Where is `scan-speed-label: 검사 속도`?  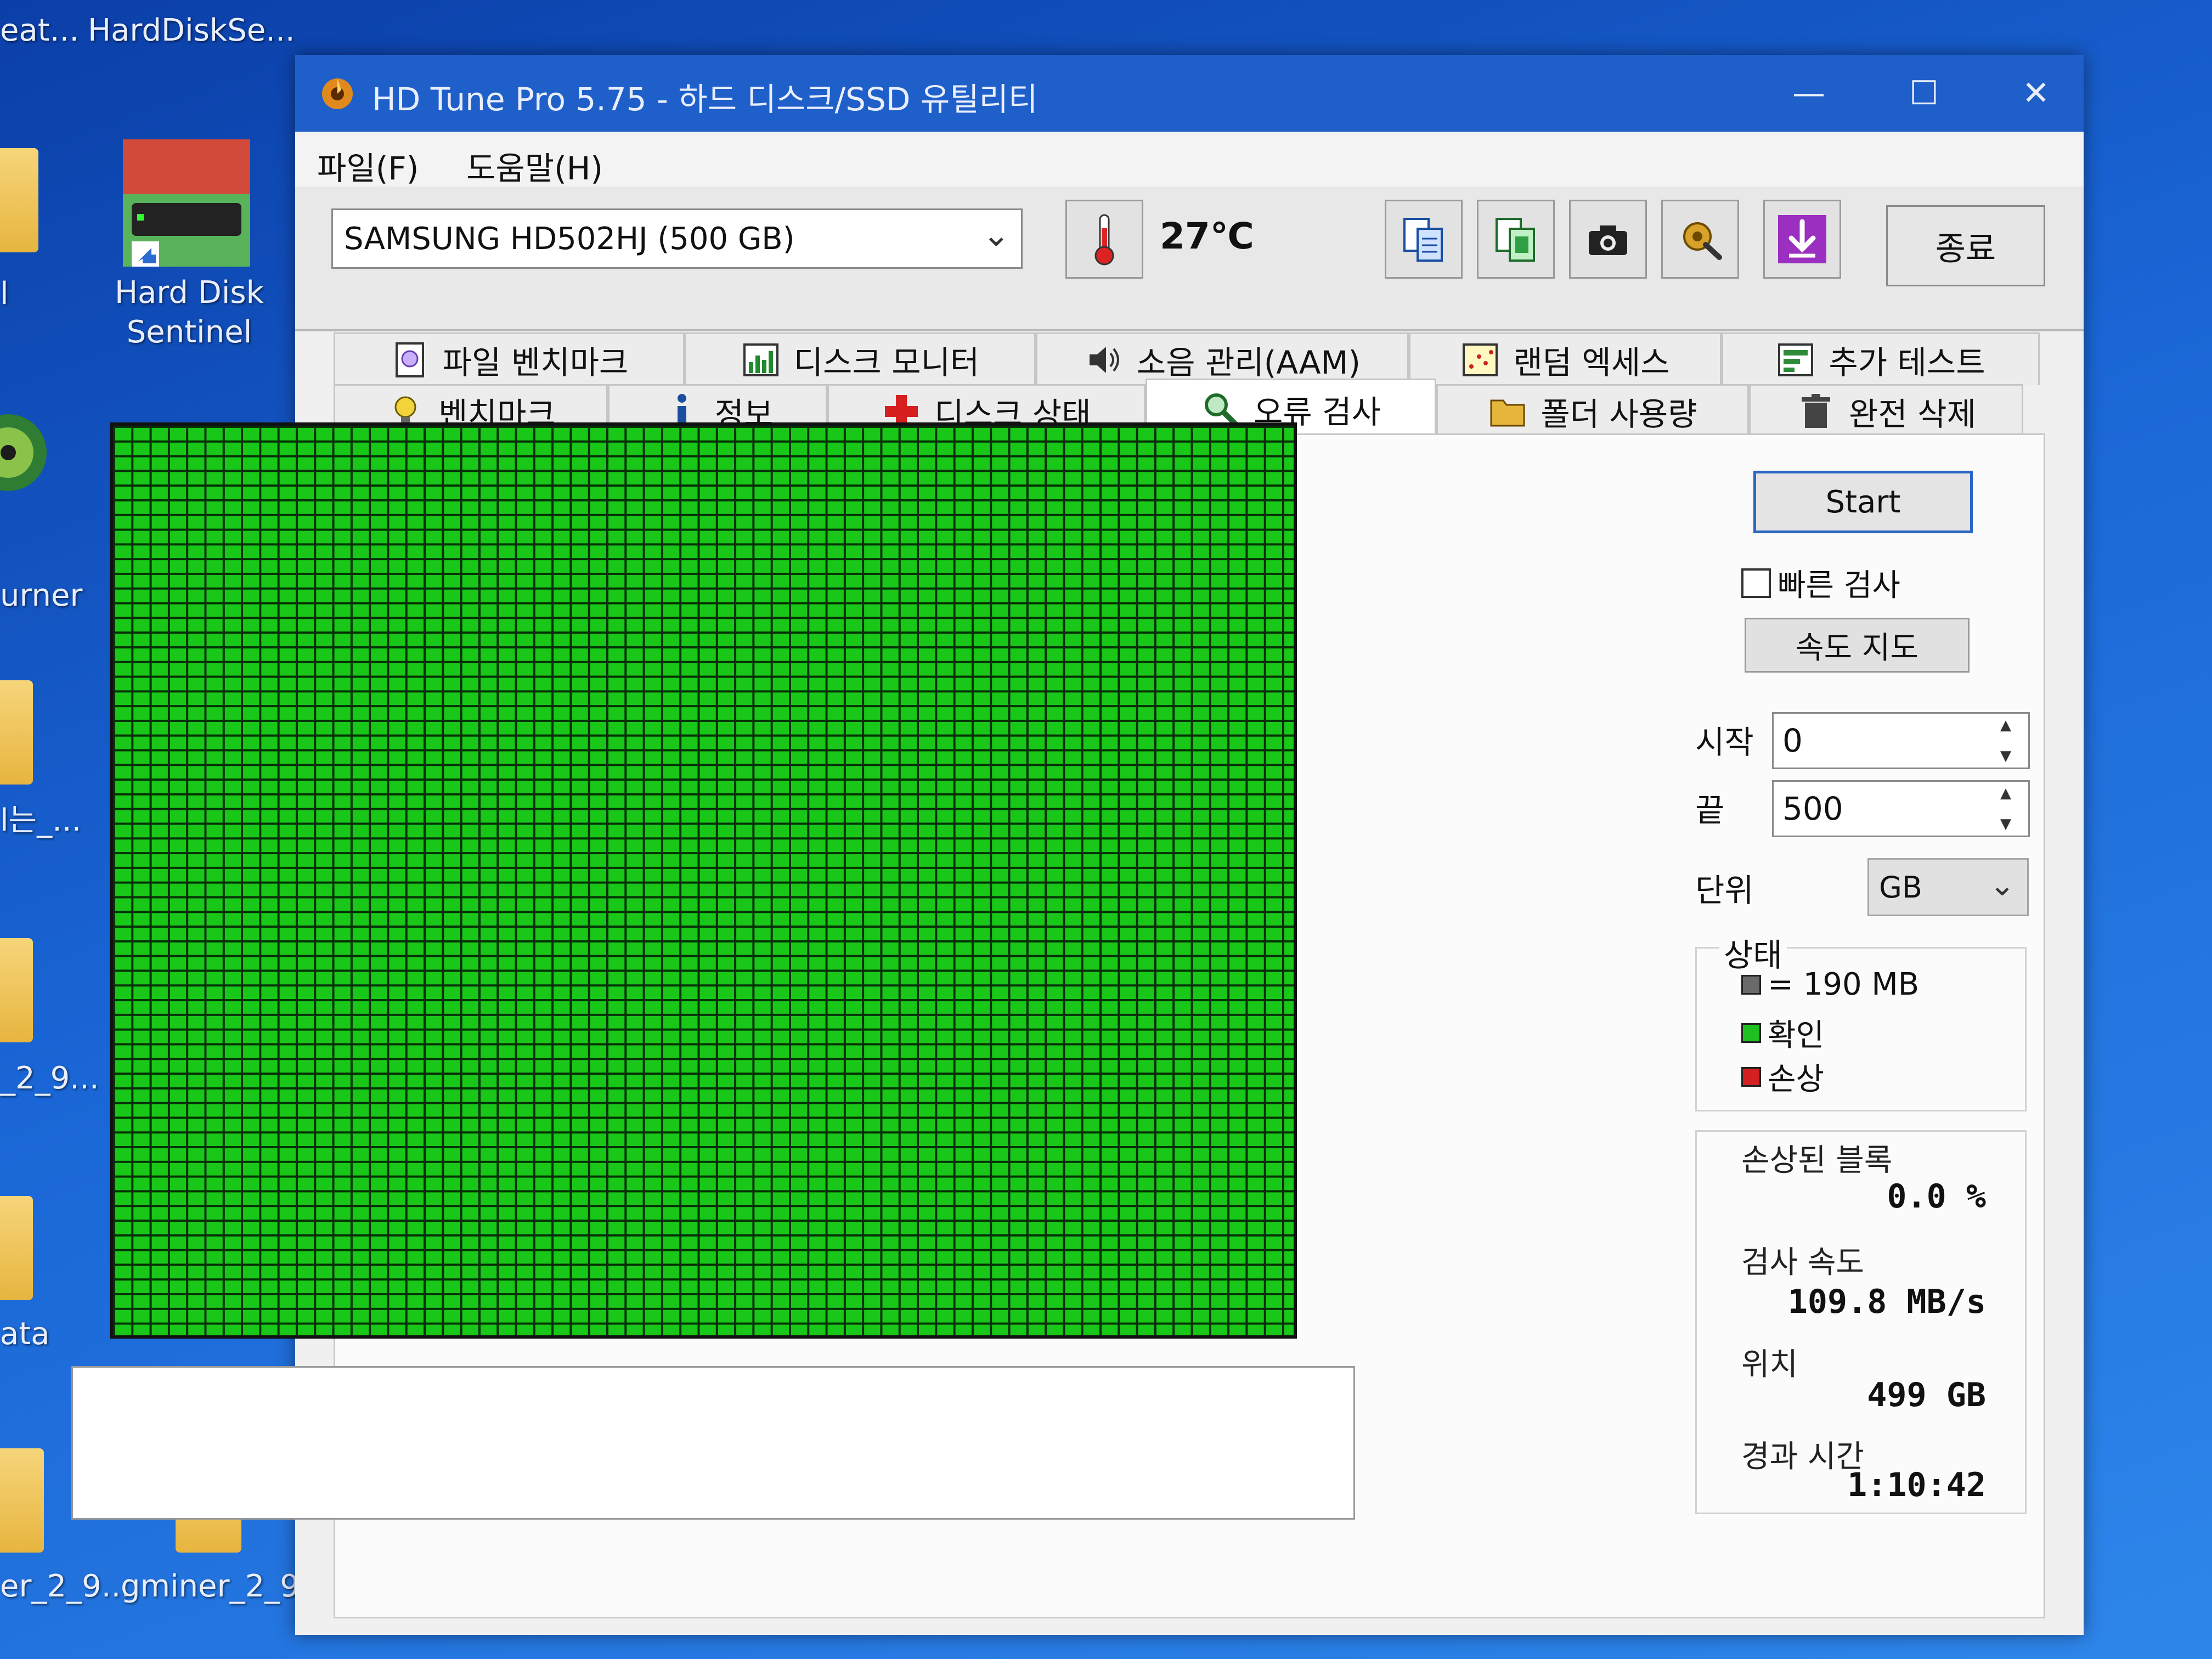 scan-speed-label: 검사 속도 is located at coordinates (1802, 1262).